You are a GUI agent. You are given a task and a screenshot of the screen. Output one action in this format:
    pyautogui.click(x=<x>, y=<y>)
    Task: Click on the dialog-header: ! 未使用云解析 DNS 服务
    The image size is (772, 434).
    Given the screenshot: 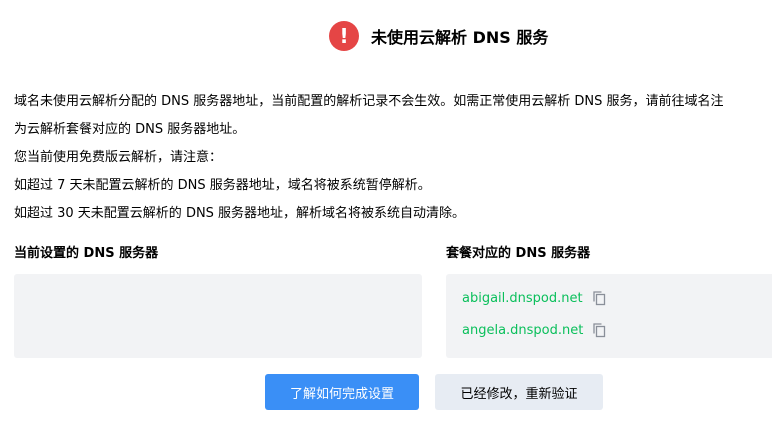 What is the action you would take?
    pyautogui.click(x=438, y=36)
    